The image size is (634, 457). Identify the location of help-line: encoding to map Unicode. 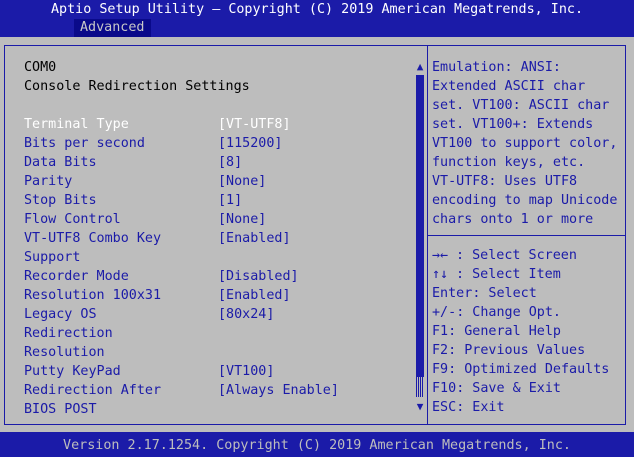
(525, 200).